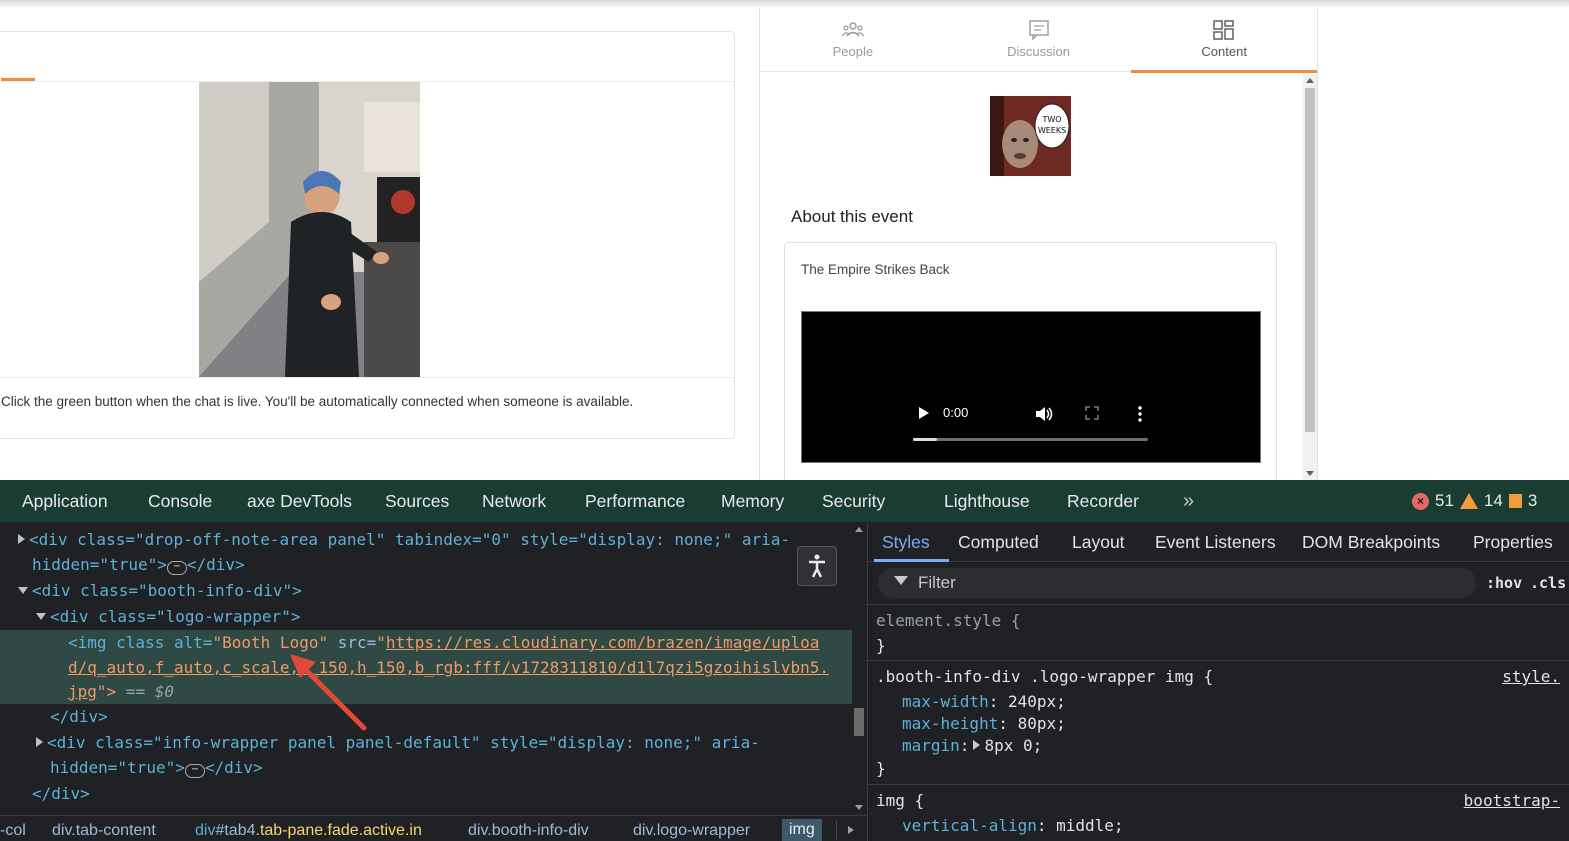  I want to click on tab-event-listeners: Event Listeners, so click(1215, 542).